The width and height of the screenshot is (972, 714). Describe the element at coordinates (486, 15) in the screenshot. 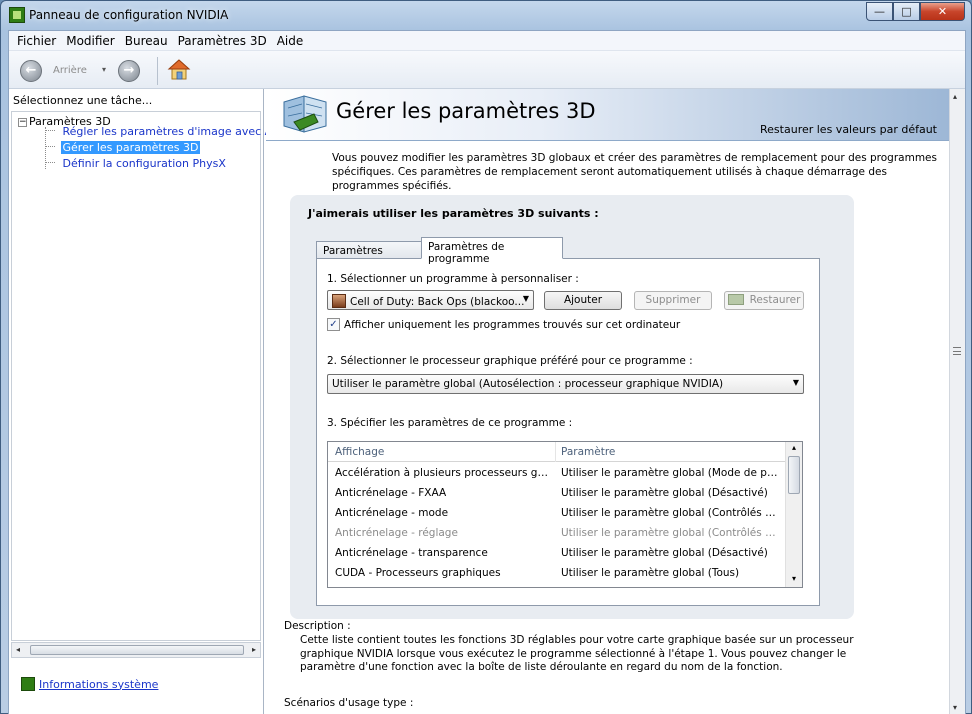

I see `title-bar: Panneau de configuration NVIDIA — □ ✕` at that location.